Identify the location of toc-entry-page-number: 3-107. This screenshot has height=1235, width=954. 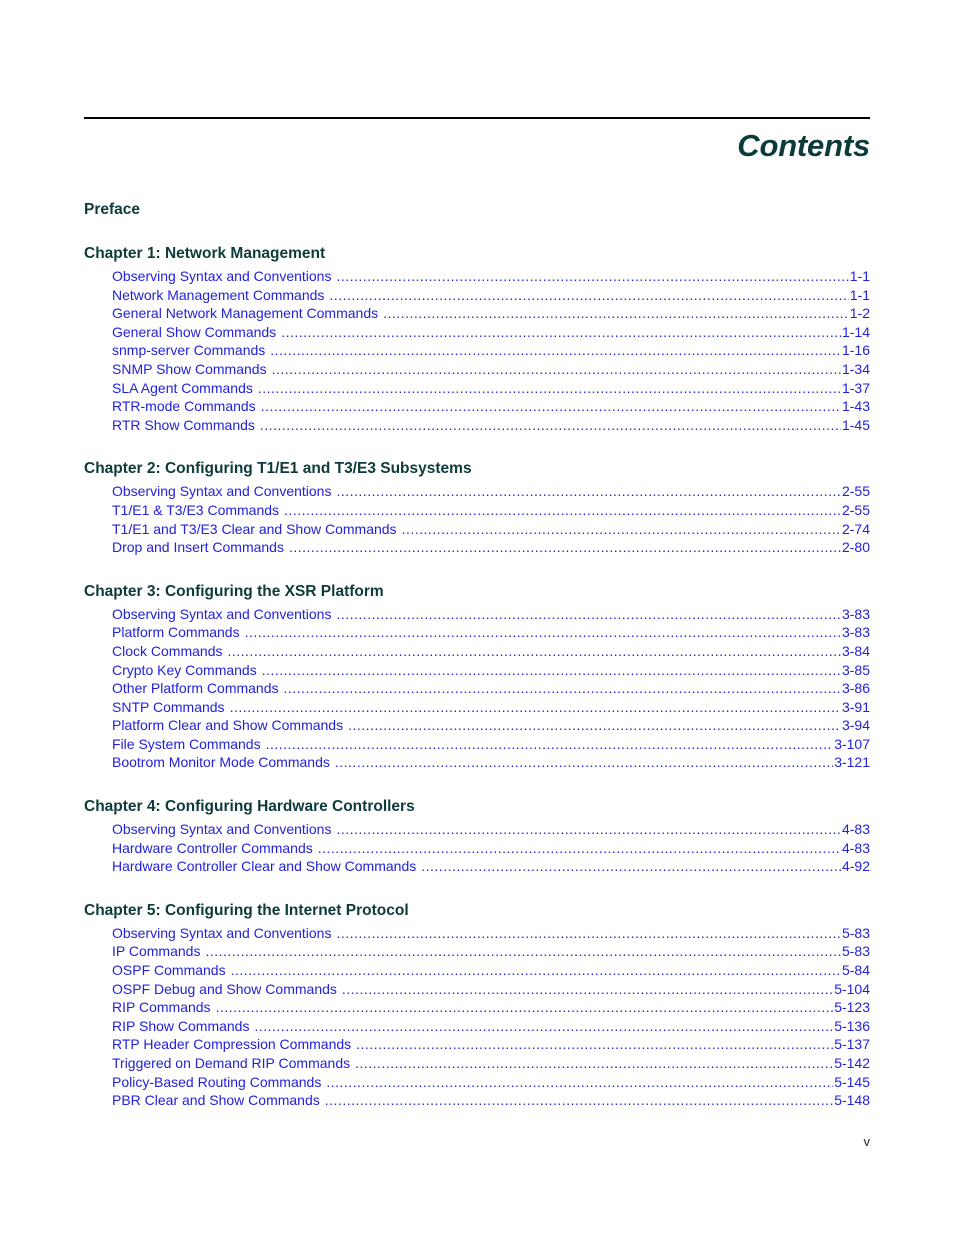
(852, 743).